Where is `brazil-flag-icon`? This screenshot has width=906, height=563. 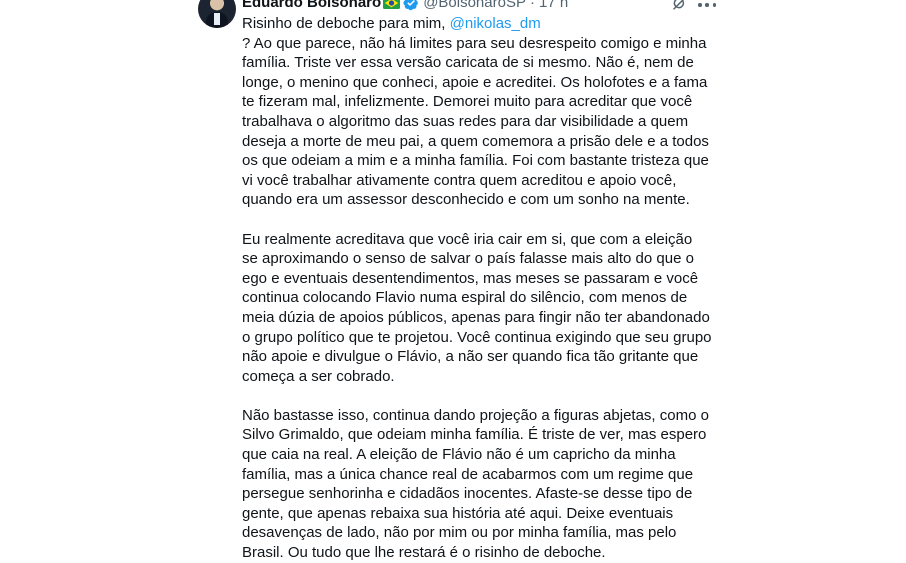 brazil-flag-icon is located at coordinates (392, 4).